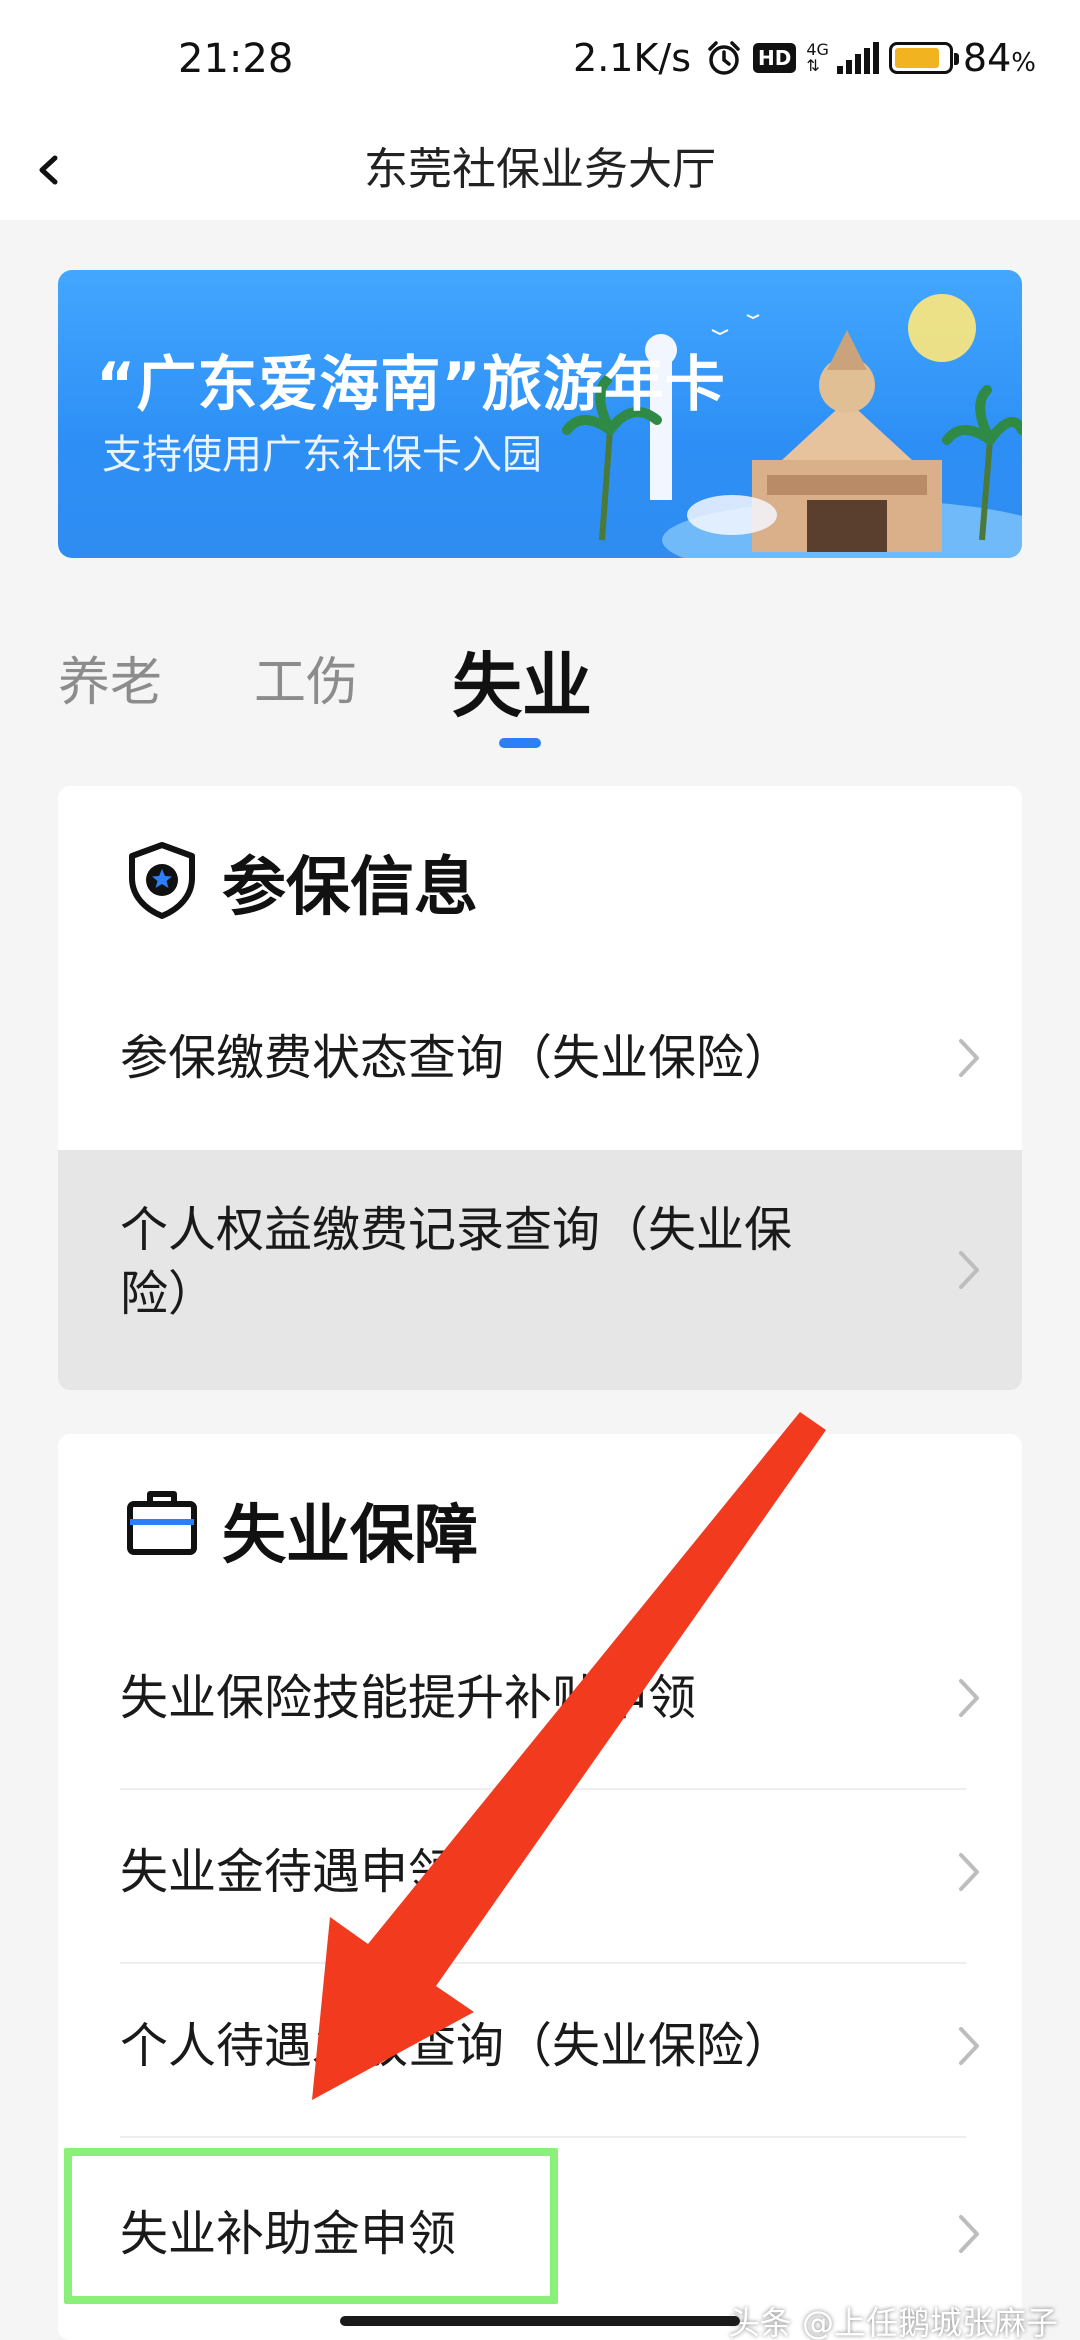 This screenshot has width=1080, height=2340. I want to click on list-item: 失业金待遇申领, so click(540, 1876).